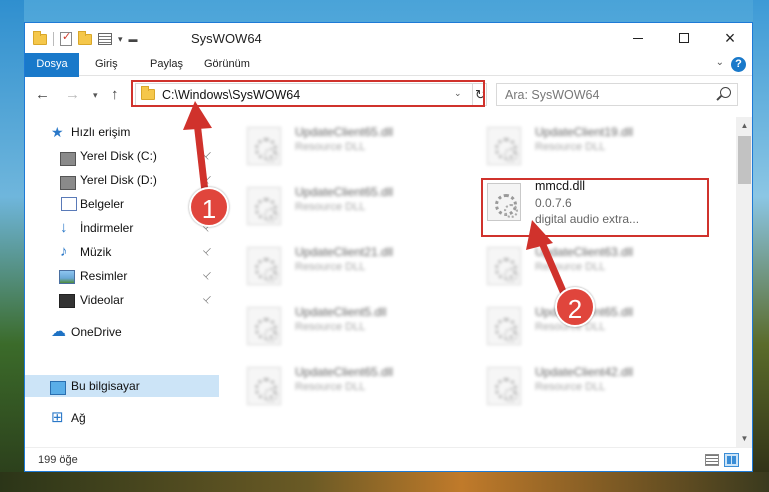  I want to click on file-name: UpdateClient21.dll, so click(344, 252).